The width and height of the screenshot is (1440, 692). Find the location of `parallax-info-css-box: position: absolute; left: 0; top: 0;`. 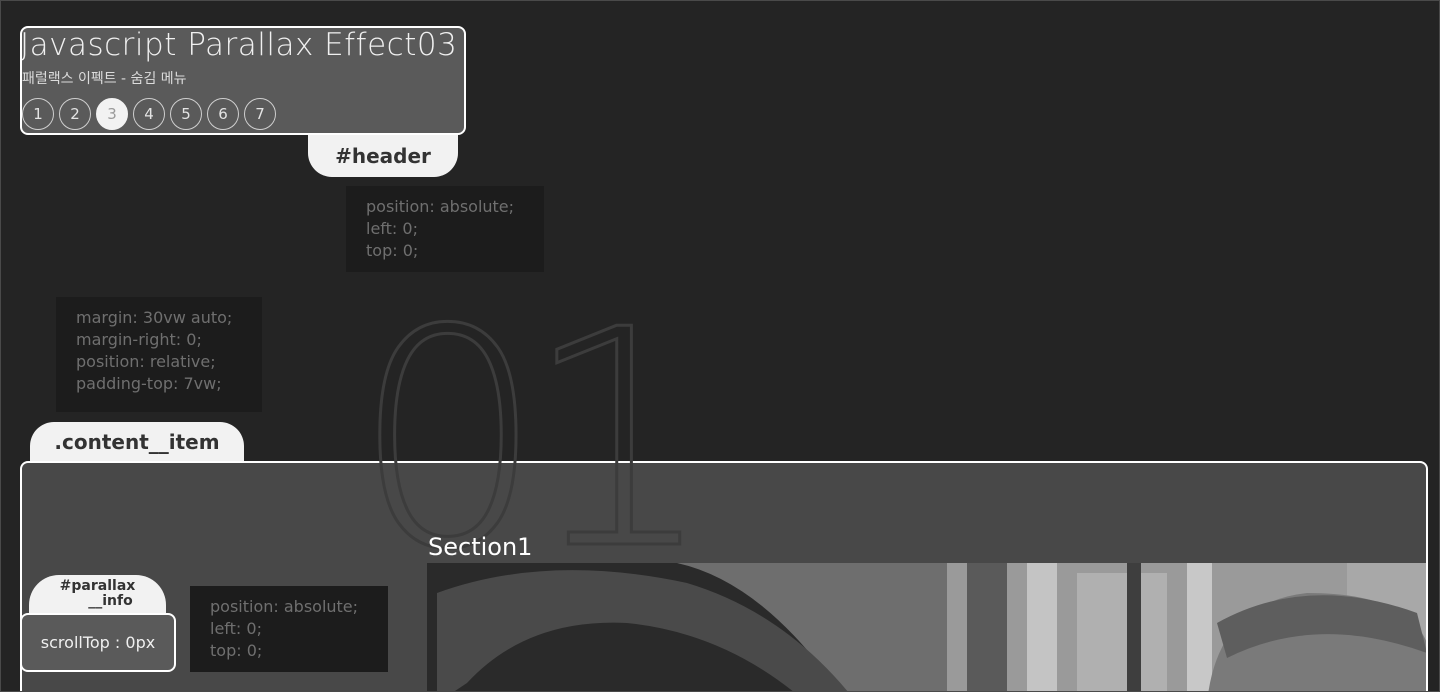

parallax-info-css-box: position: absolute; left: 0; top: 0; is located at coordinates (289, 629).